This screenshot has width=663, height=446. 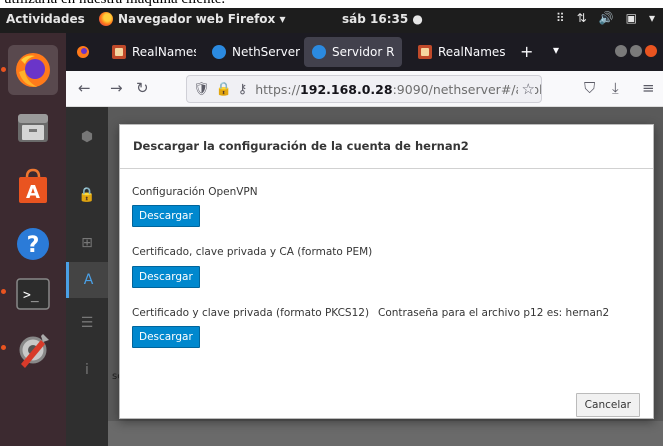 What do you see at coordinates (87, 243) in the screenshot?
I see `network-nav-icon: ⊞` at bounding box center [87, 243].